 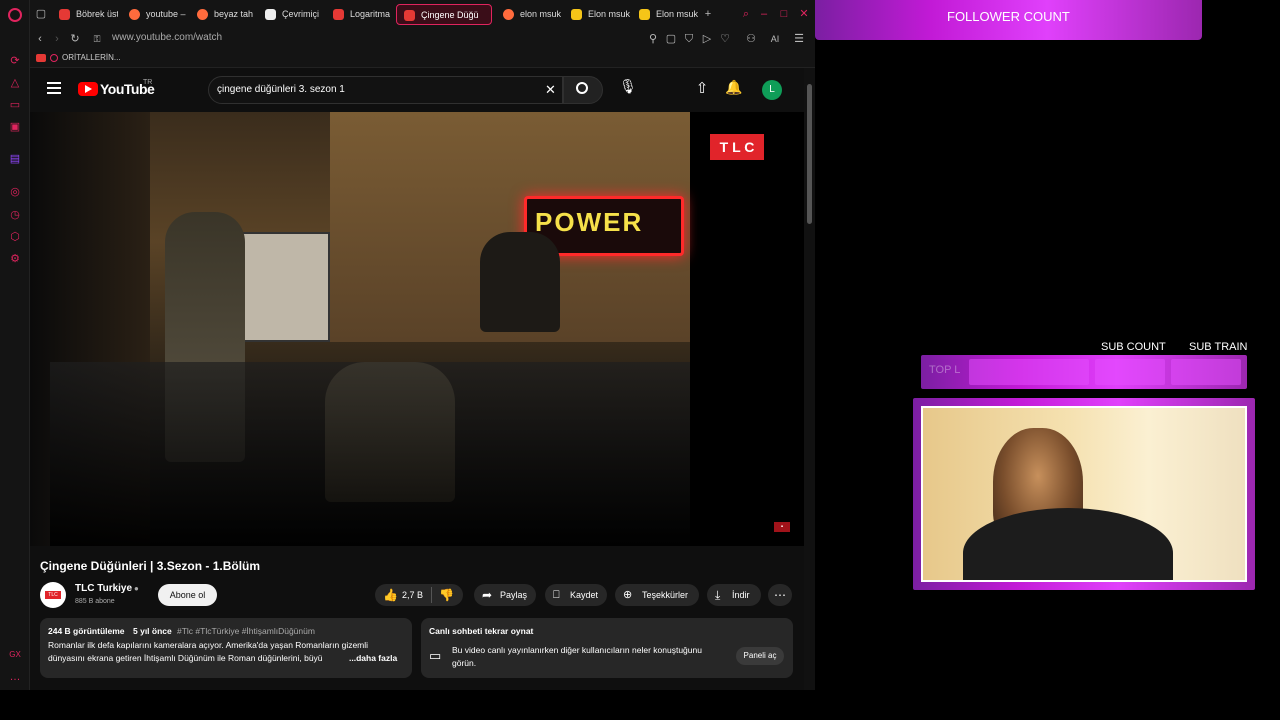 What do you see at coordinates (508, 14) in the screenshot?
I see `yandex-favicon-icon` at bounding box center [508, 14].